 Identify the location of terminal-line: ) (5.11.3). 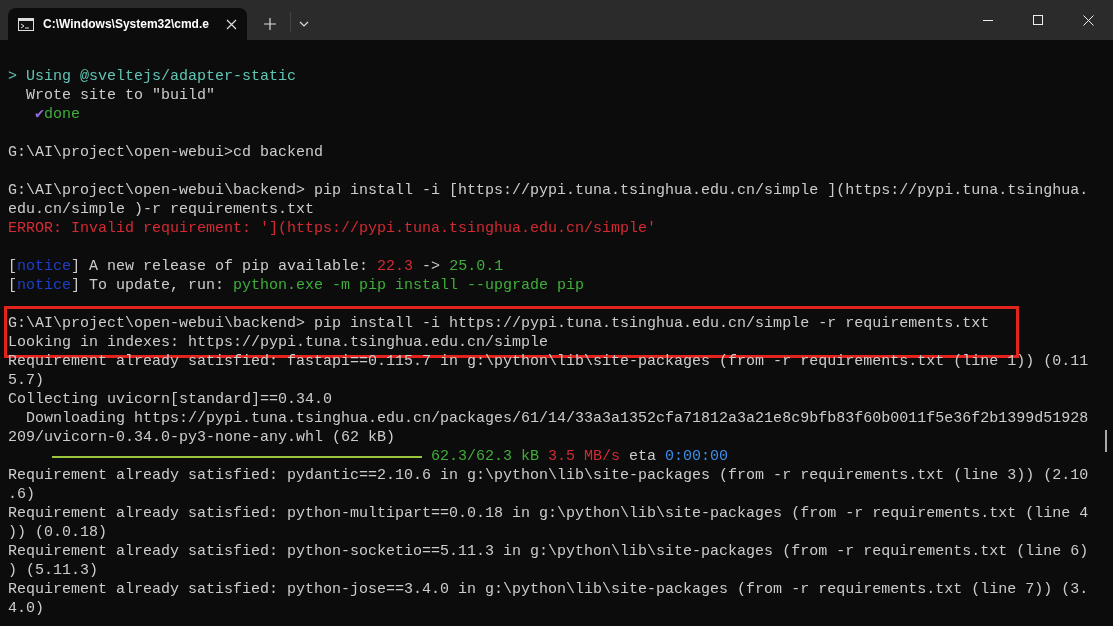
(53, 570).